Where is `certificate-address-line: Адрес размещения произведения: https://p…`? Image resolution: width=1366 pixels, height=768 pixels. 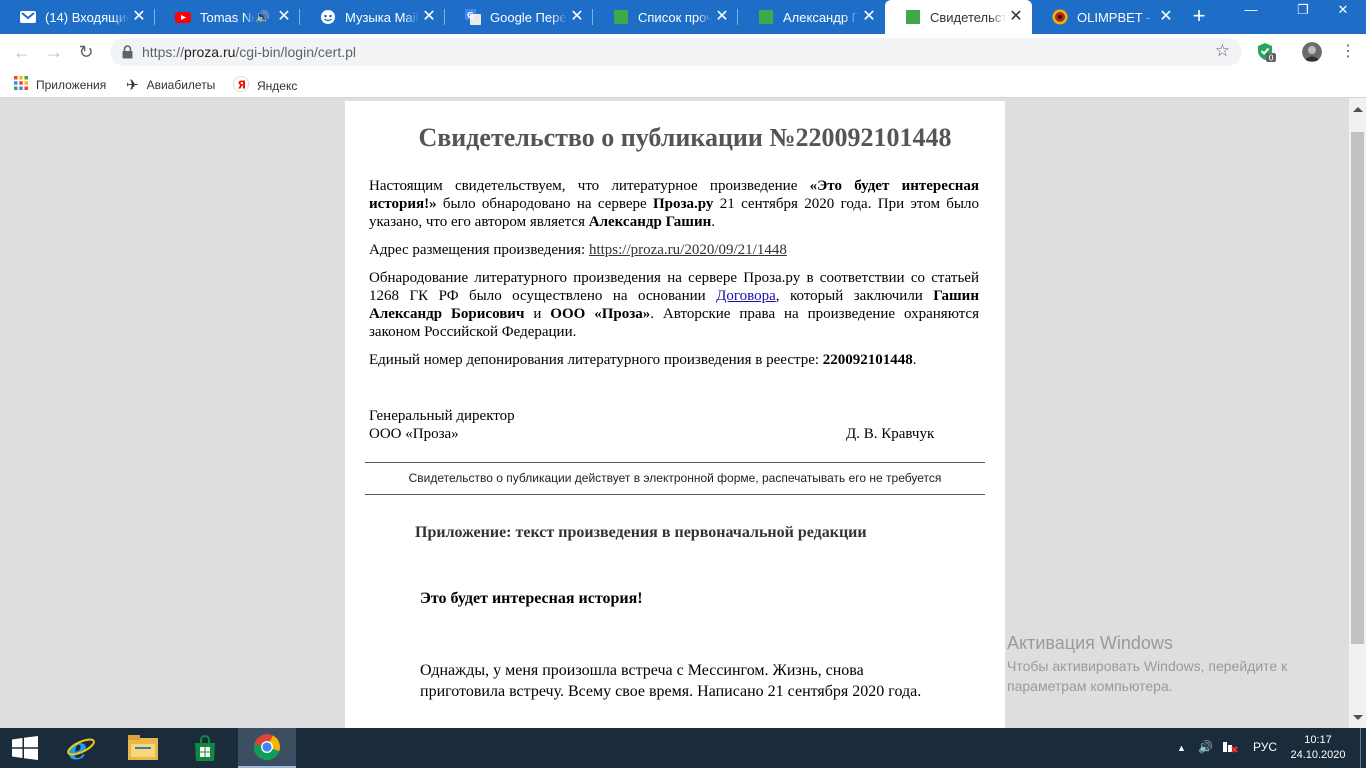
certificate-address-line: Адрес размещения произведения: https://p… is located at coordinates (674, 250).